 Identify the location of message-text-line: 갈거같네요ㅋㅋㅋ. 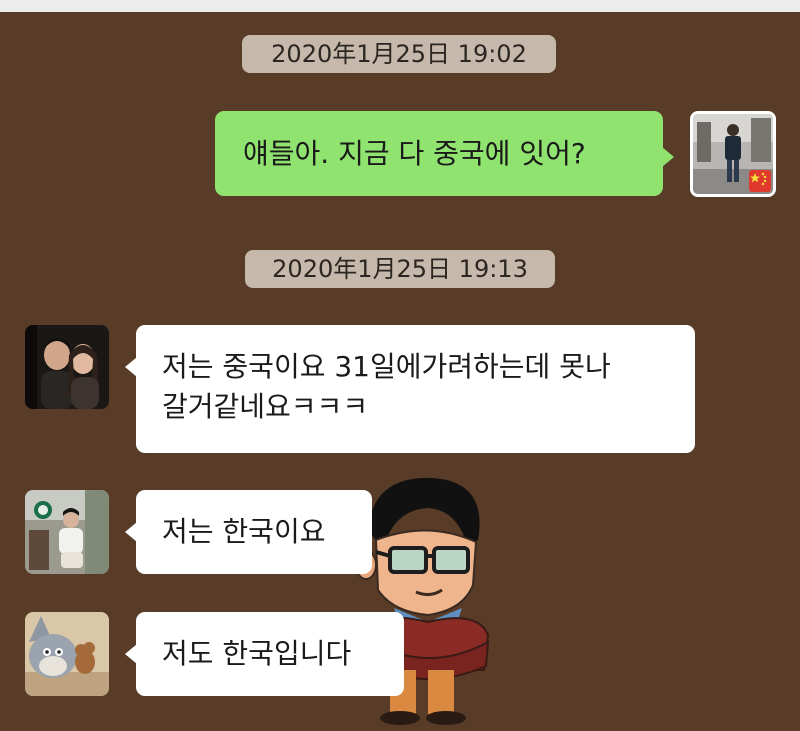
(265, 406).